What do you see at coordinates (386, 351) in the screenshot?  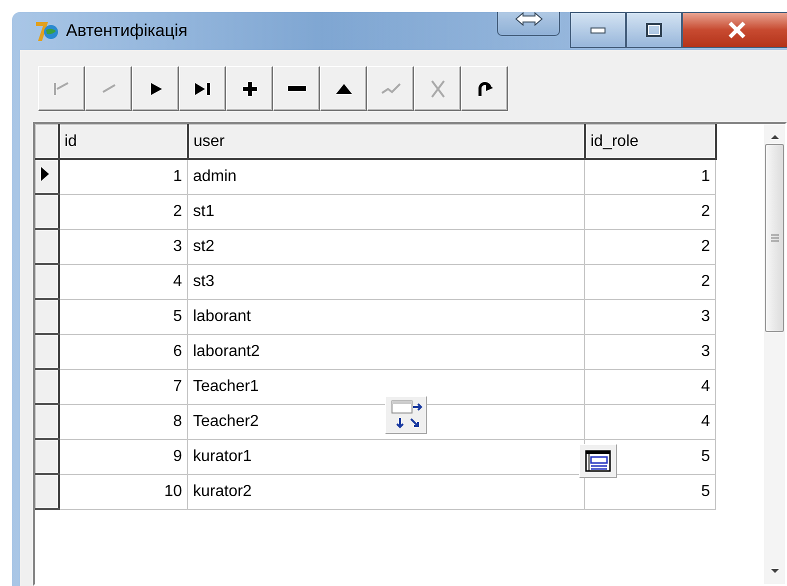 I see `table-cell: laborant2` at bounding box center [386, 351].